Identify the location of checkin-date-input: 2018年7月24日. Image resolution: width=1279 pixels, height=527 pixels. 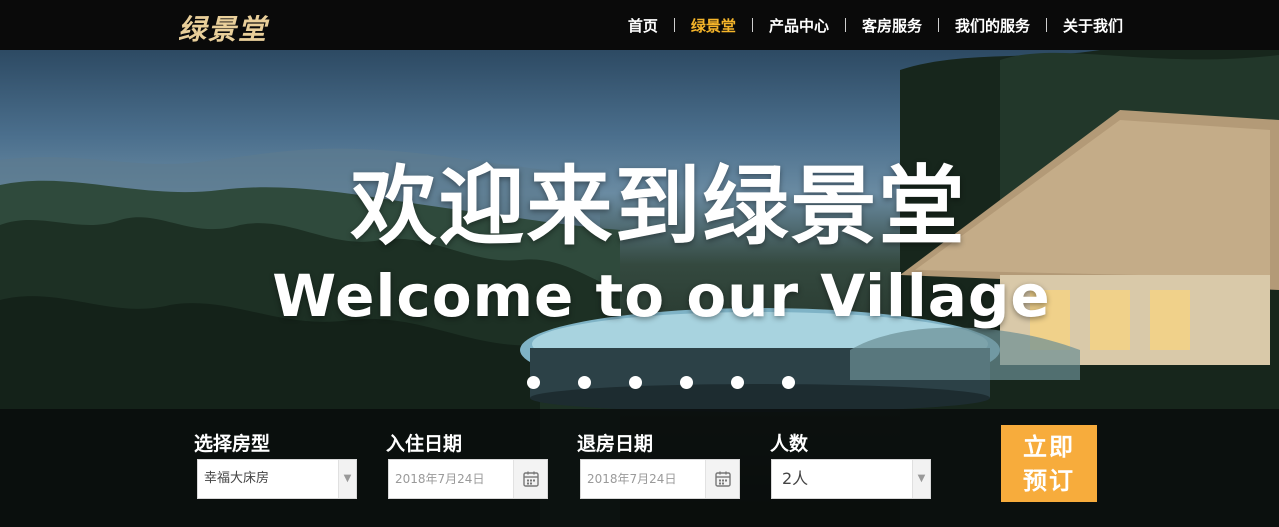
(468, 479).